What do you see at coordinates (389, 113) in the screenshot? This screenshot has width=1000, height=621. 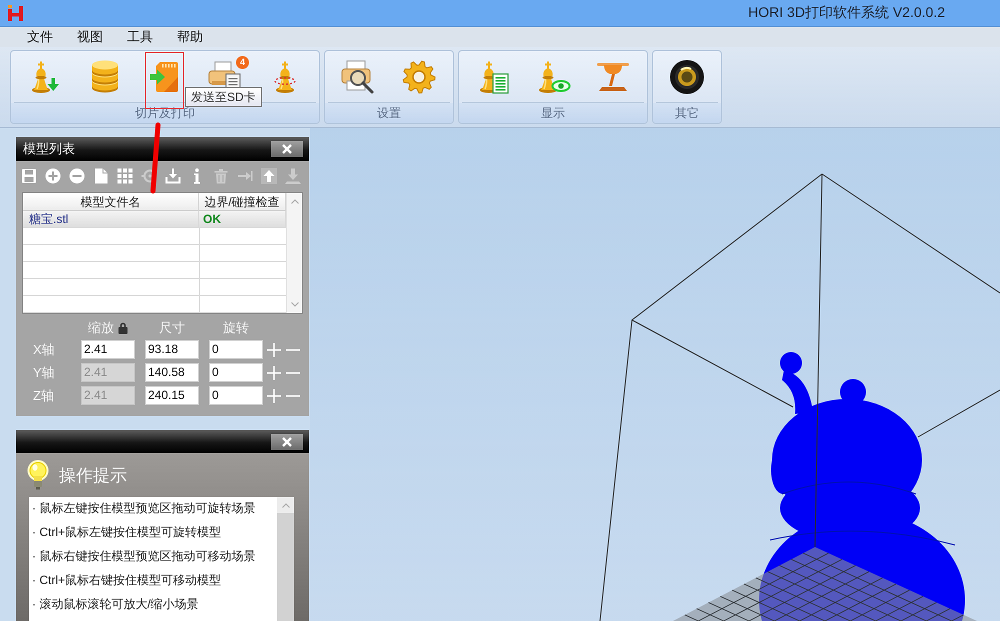 I see `group-label: 设置` at bounding box center [389, 113].